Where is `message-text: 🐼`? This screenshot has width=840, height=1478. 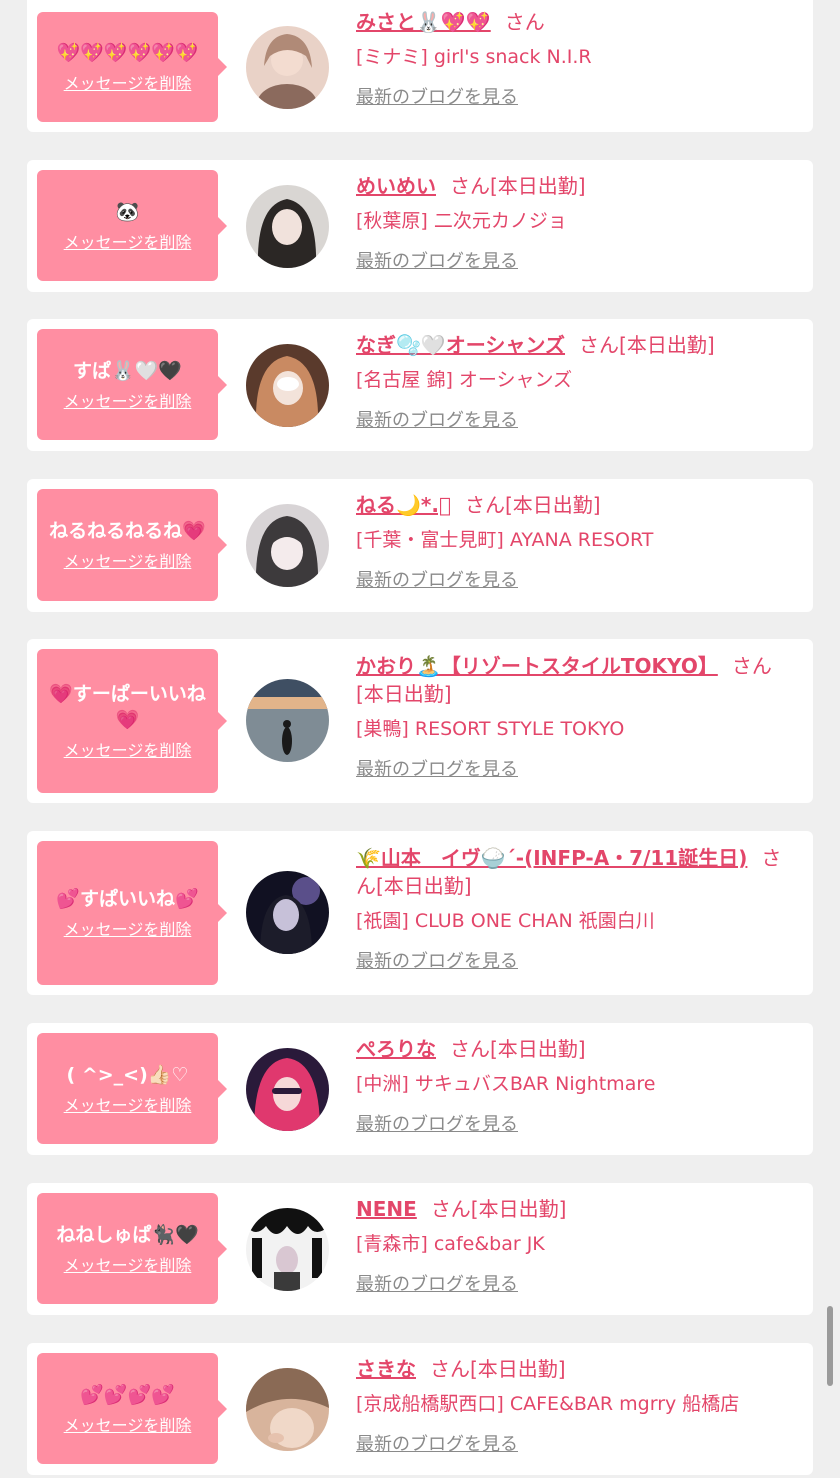 message-text: 🐼 is located at coordinates (127, 211).